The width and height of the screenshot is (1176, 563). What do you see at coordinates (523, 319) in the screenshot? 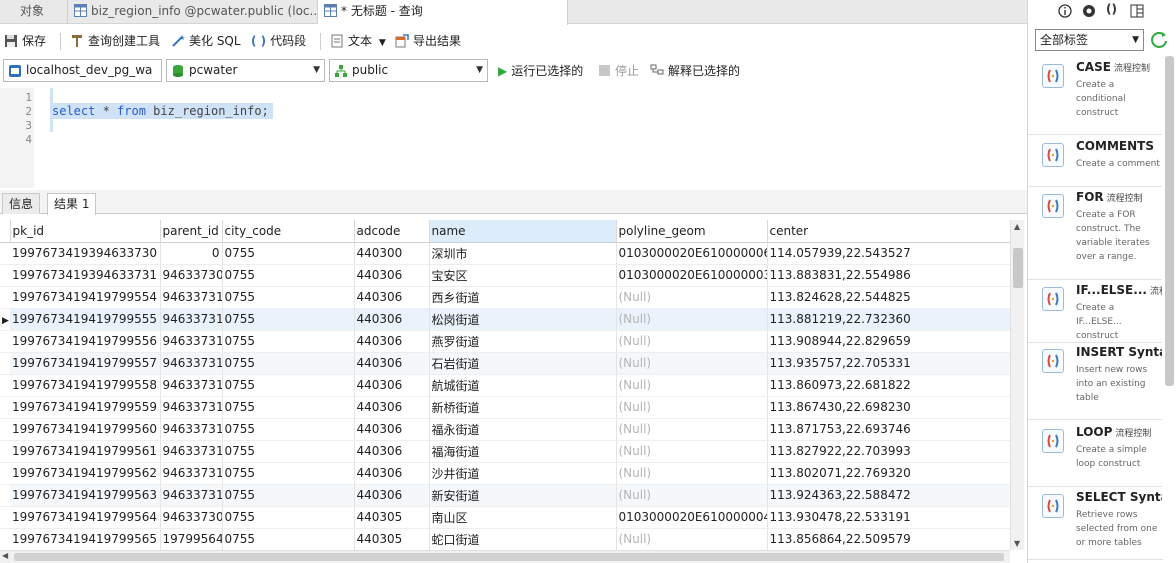
I see `cell-name: 松岗街道` at bounding box center [523, 319].